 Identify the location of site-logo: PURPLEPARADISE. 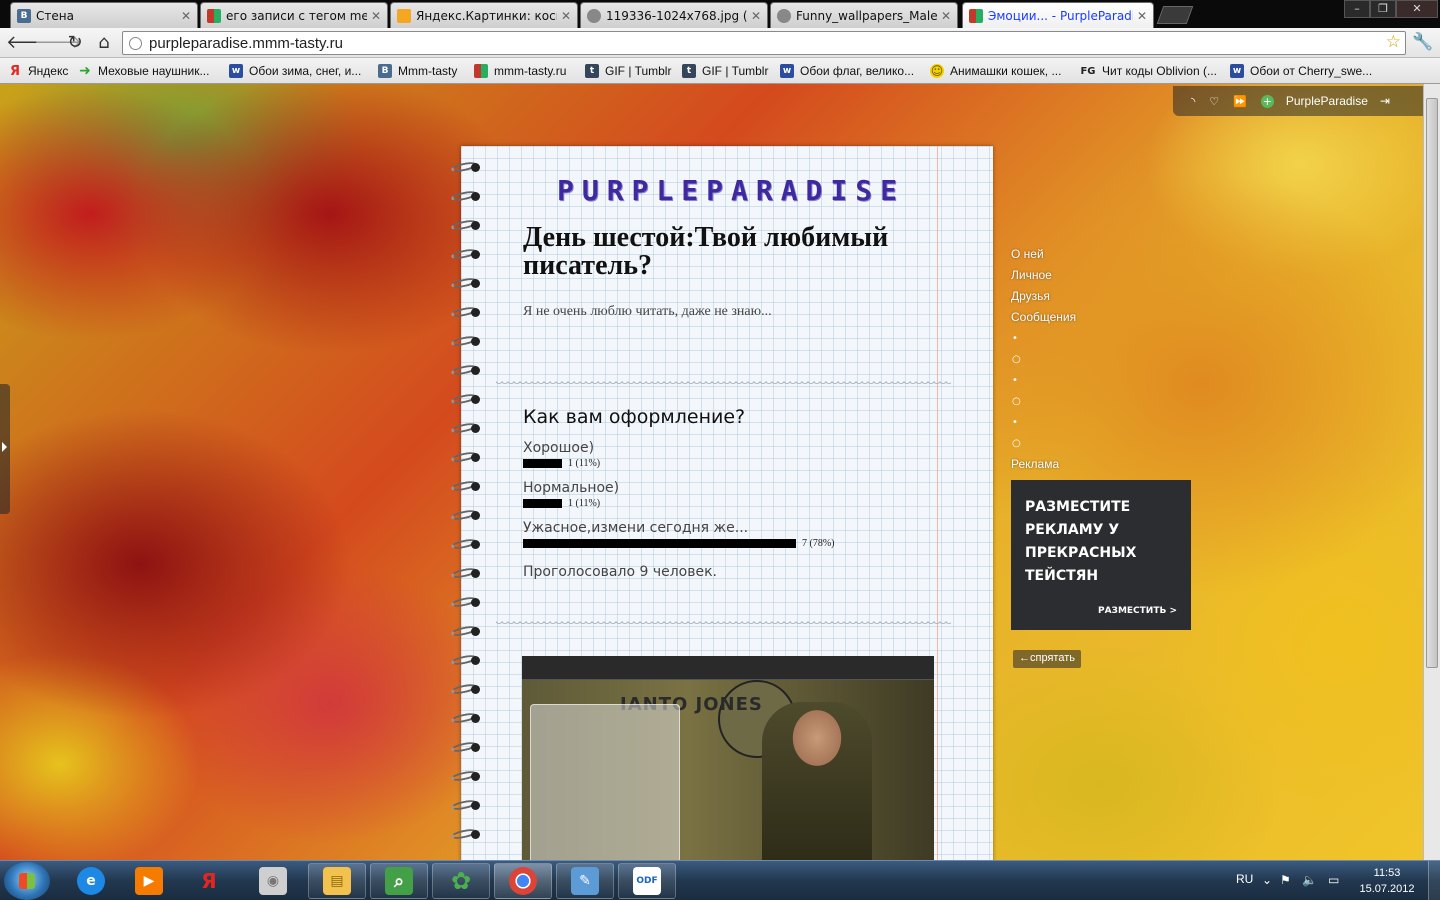
(731, 190).